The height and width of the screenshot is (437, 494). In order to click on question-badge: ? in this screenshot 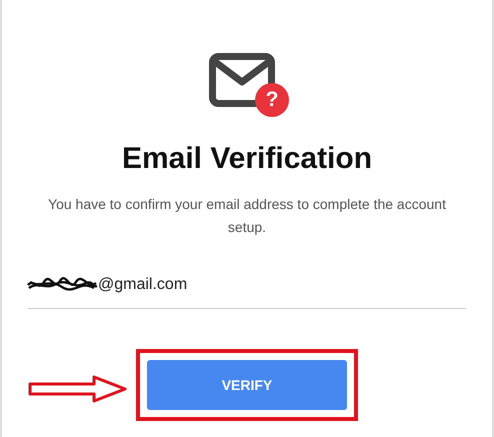, I will do `click(272, 100)`.